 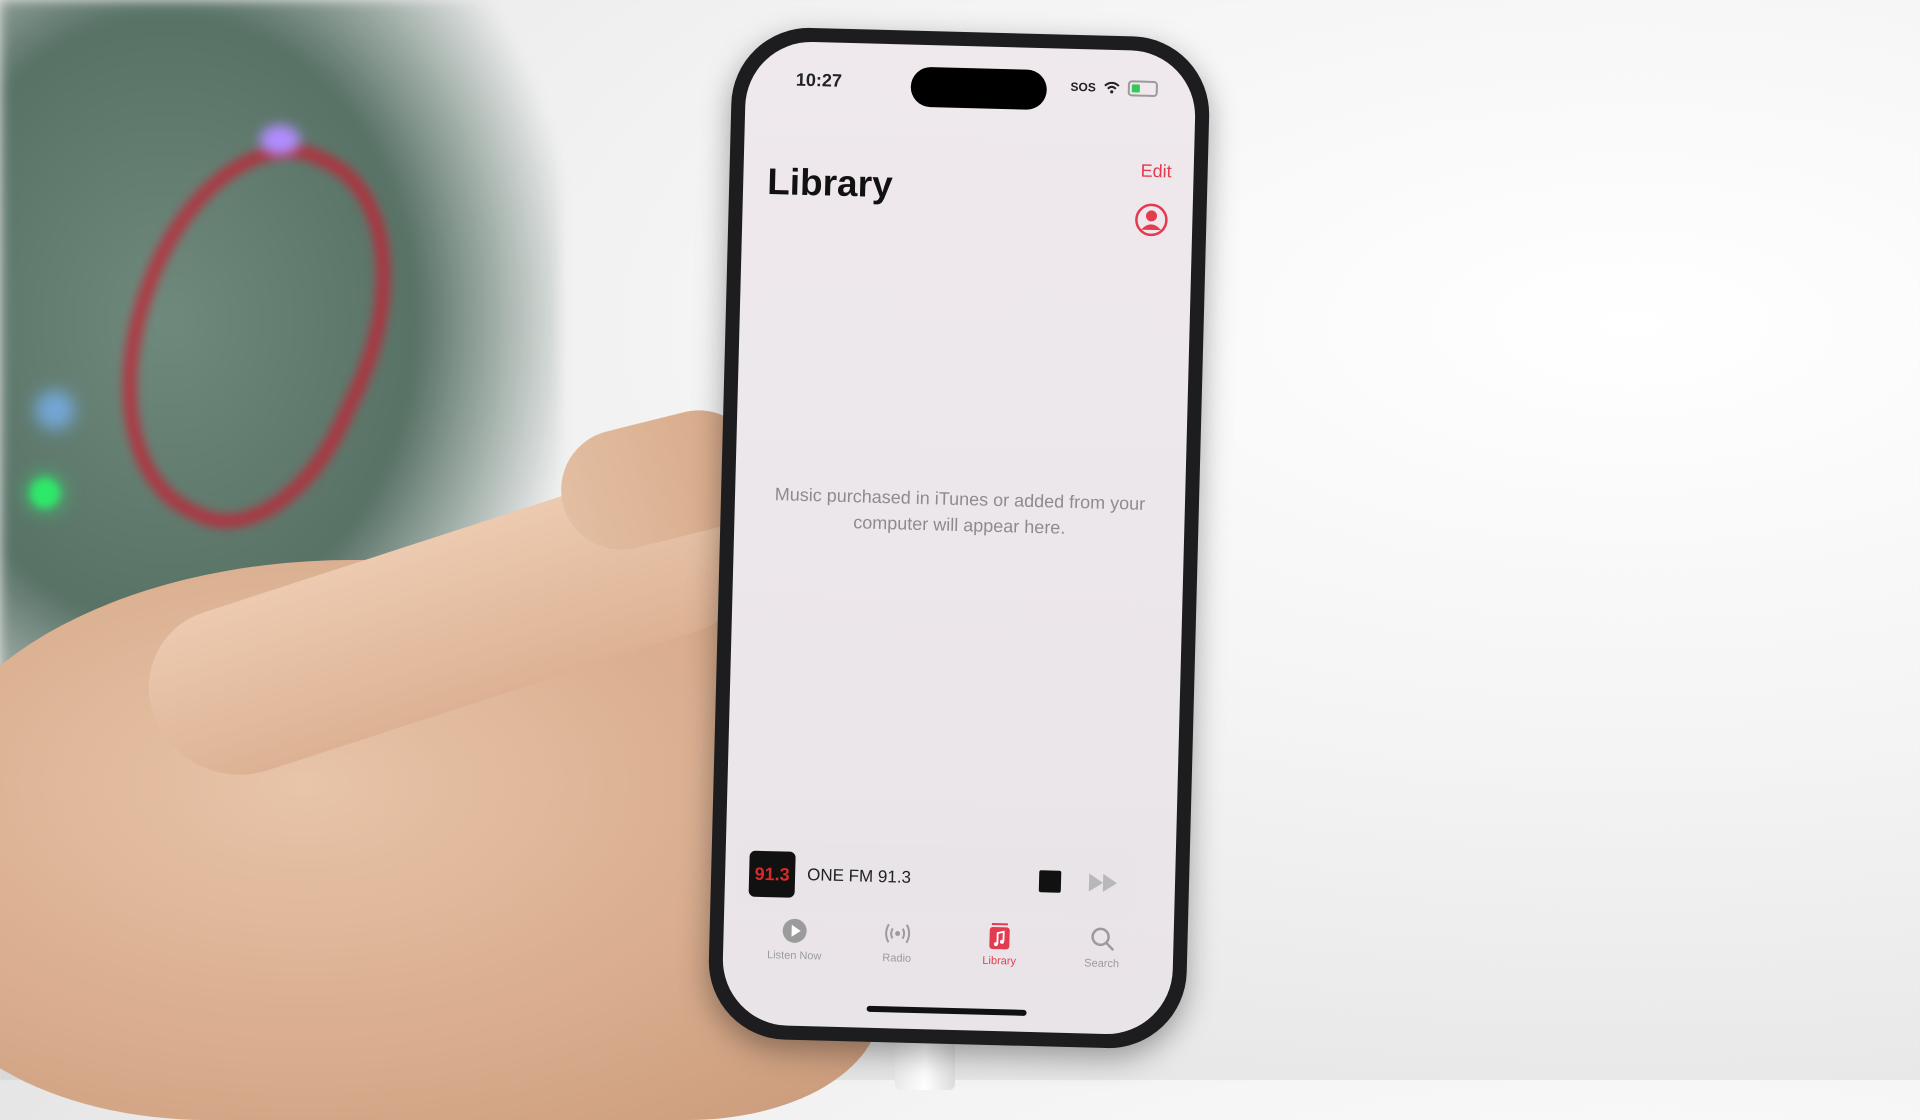 I want to click on tab-label: Search, so click(x=1102, y=964).